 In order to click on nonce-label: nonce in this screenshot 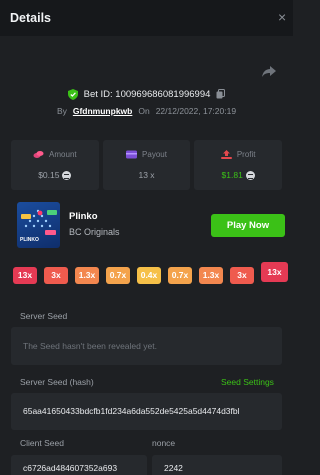, I will do `click(164, 443)`.